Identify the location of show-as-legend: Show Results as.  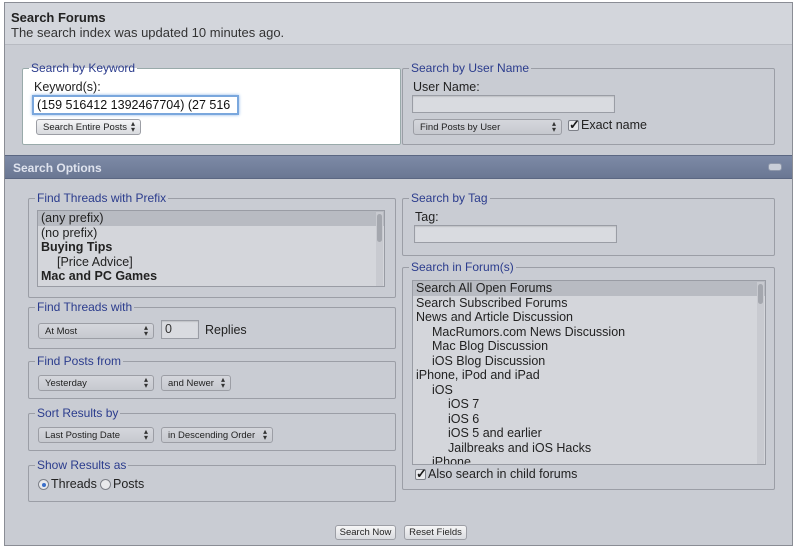
(82, 465).